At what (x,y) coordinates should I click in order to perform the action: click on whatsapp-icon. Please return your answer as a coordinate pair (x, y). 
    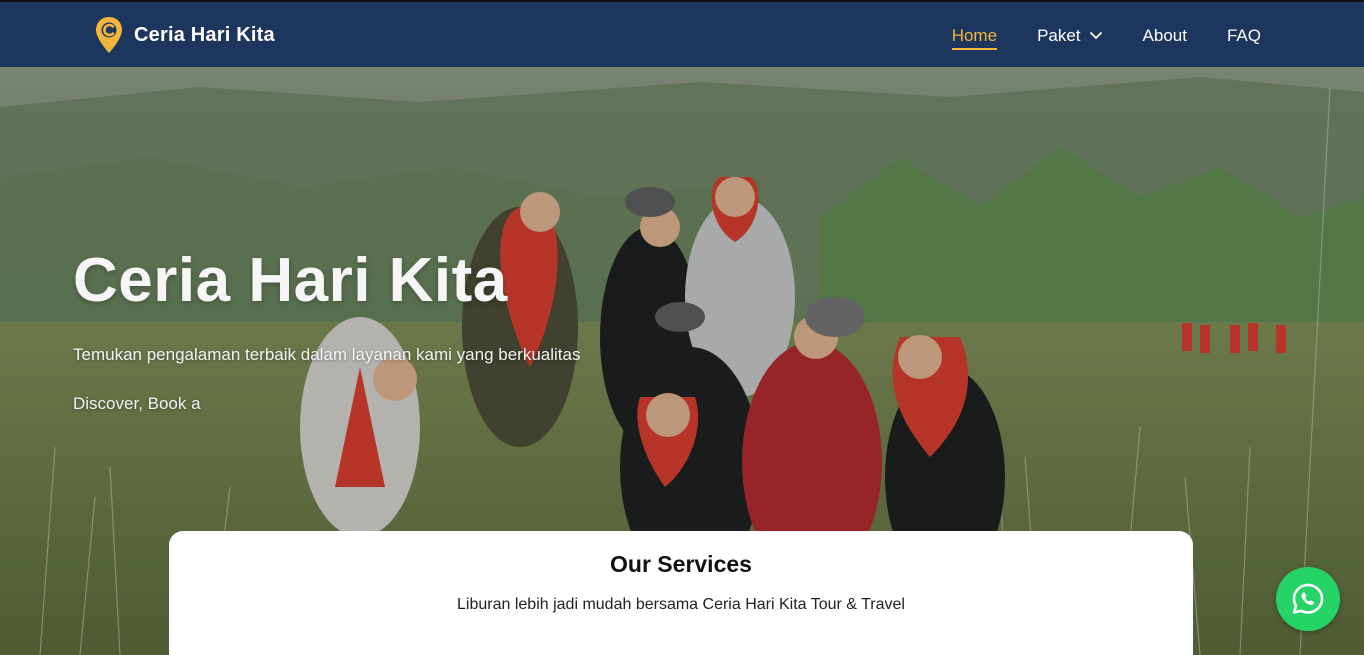
    Looking at the image, I should click on (1308, 598).